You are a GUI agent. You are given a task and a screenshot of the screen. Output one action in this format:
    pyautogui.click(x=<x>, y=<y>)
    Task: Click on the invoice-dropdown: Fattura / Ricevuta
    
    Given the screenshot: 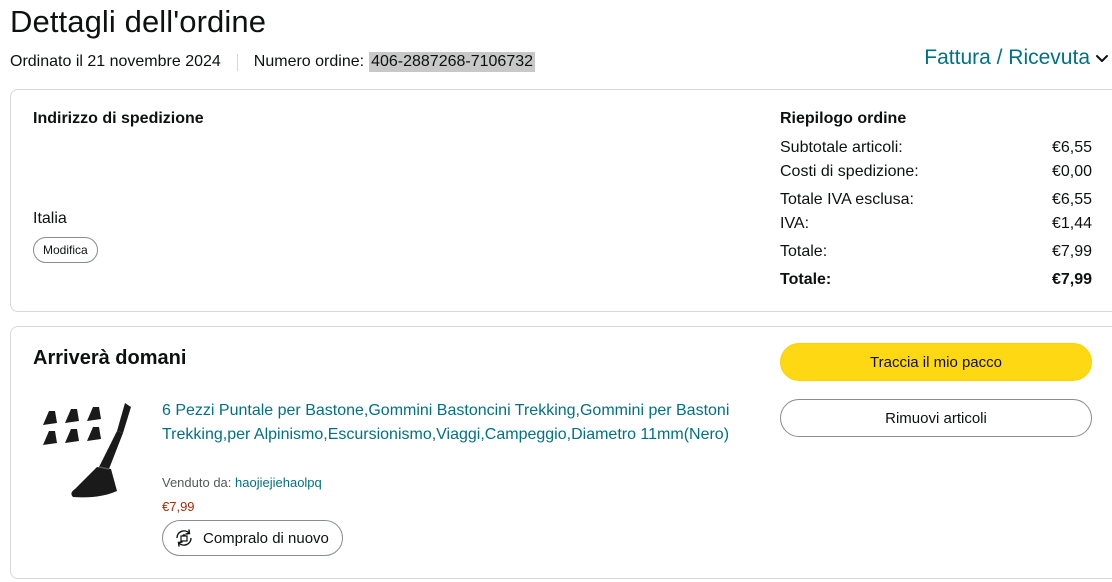 What is the action you would take?
    pyautogui.click(x=1017, y=58)
    